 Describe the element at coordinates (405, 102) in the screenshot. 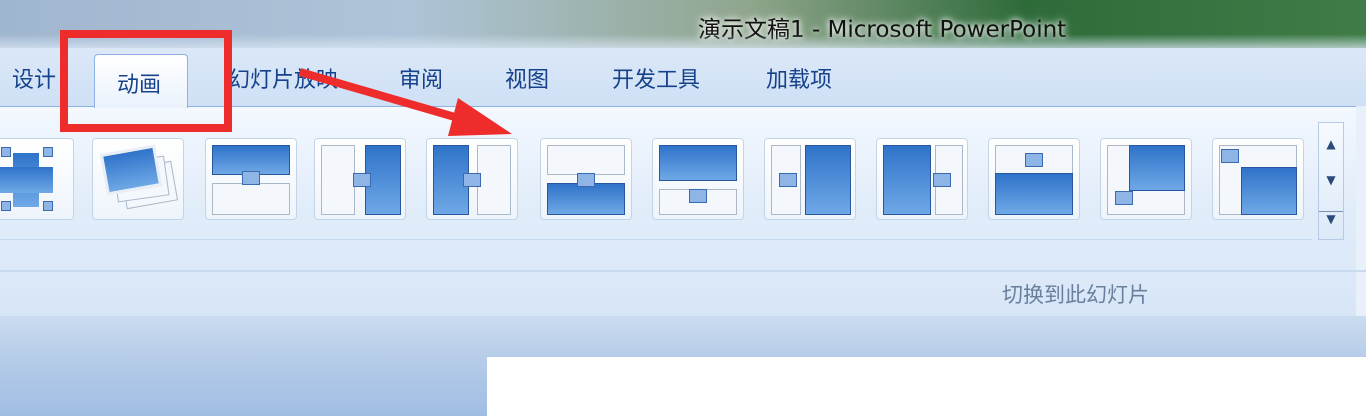

I see `annotation-arrow-icon` at that location.